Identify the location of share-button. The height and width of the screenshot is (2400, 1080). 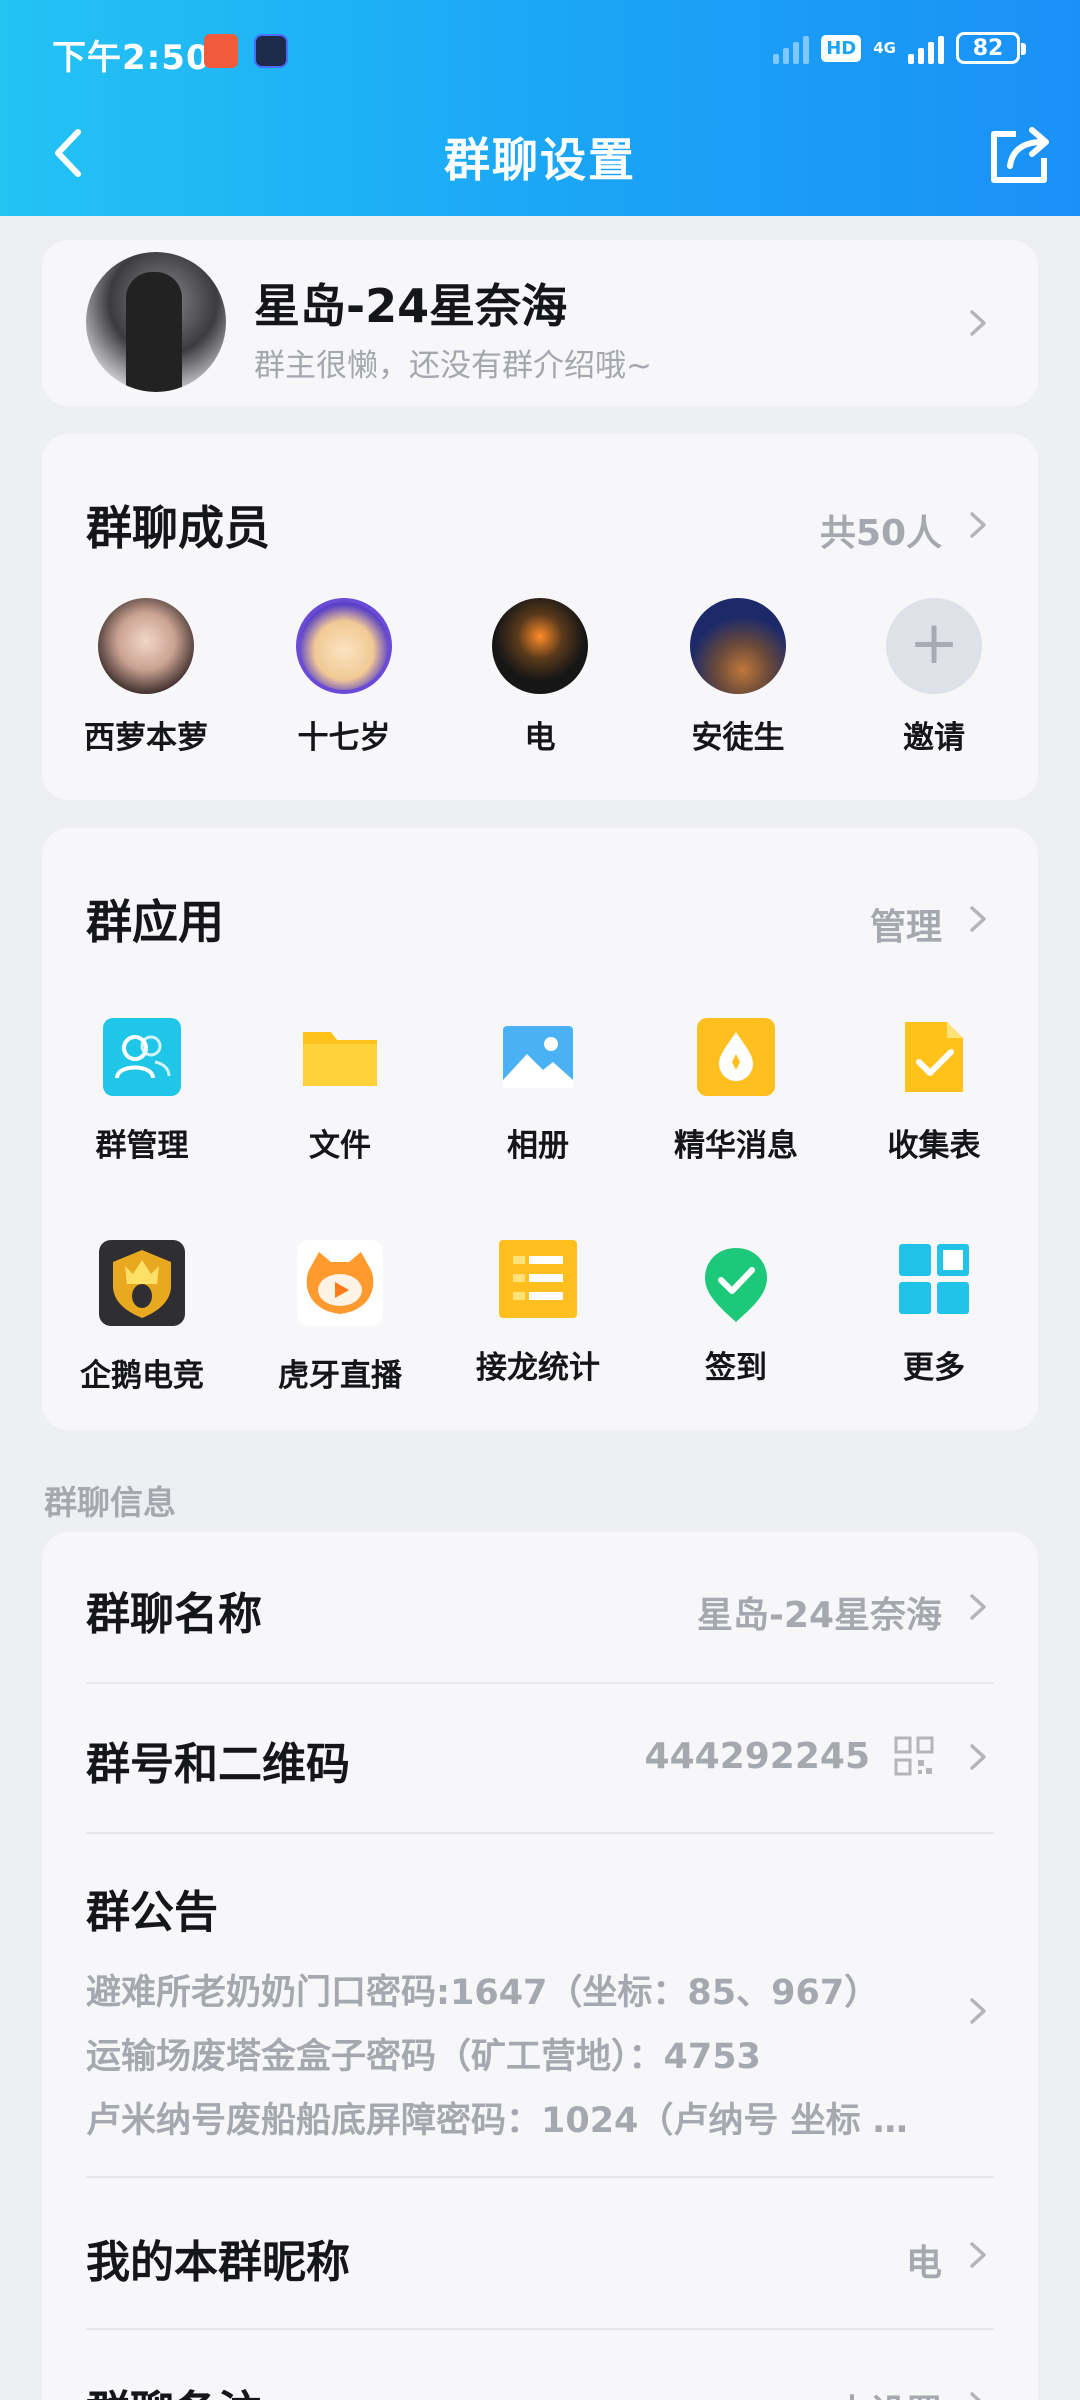
(1020, 154).